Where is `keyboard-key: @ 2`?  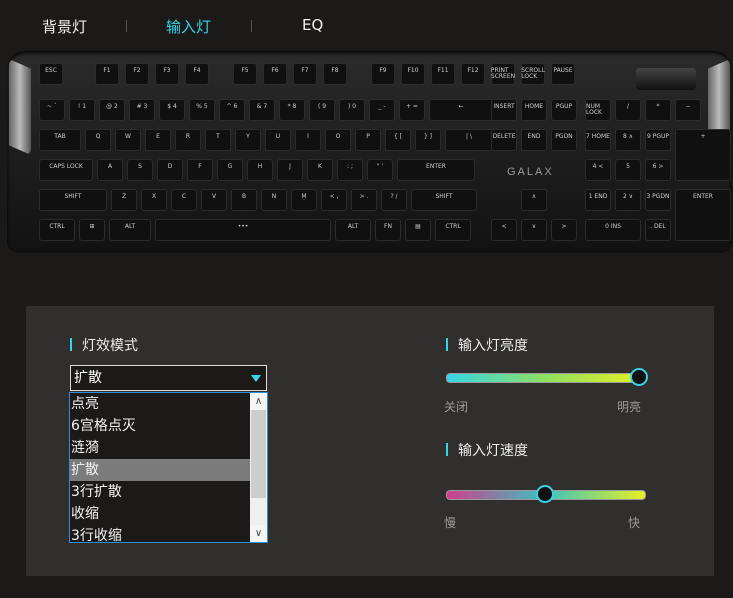
keyboard-key: @ 2 is located at coordinates (112, 110).